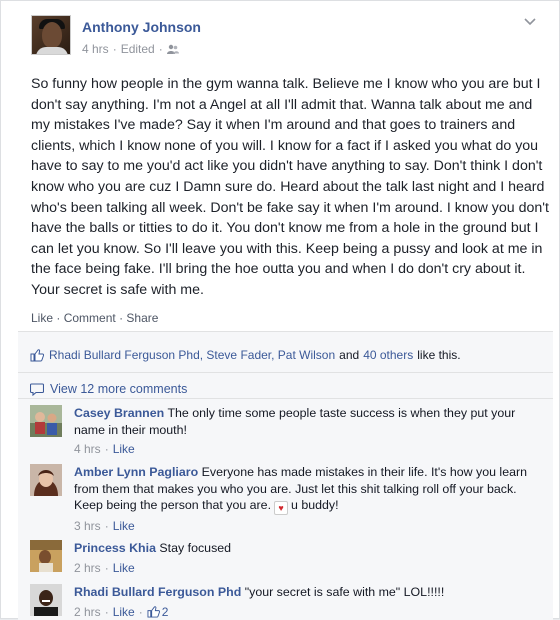  Describe the element at coordinates (90, 318) in the screenshot. I see `comment-button: Comment` at that location.